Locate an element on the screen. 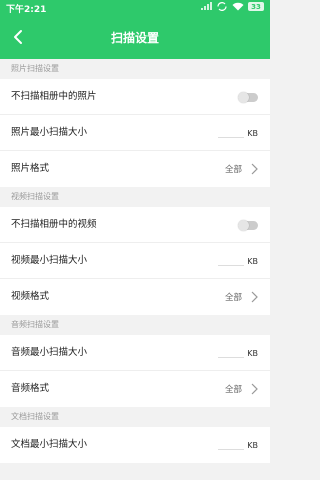 This screenshot has height=480, width=320. wifi-icon is located at coordinates (238, 6).